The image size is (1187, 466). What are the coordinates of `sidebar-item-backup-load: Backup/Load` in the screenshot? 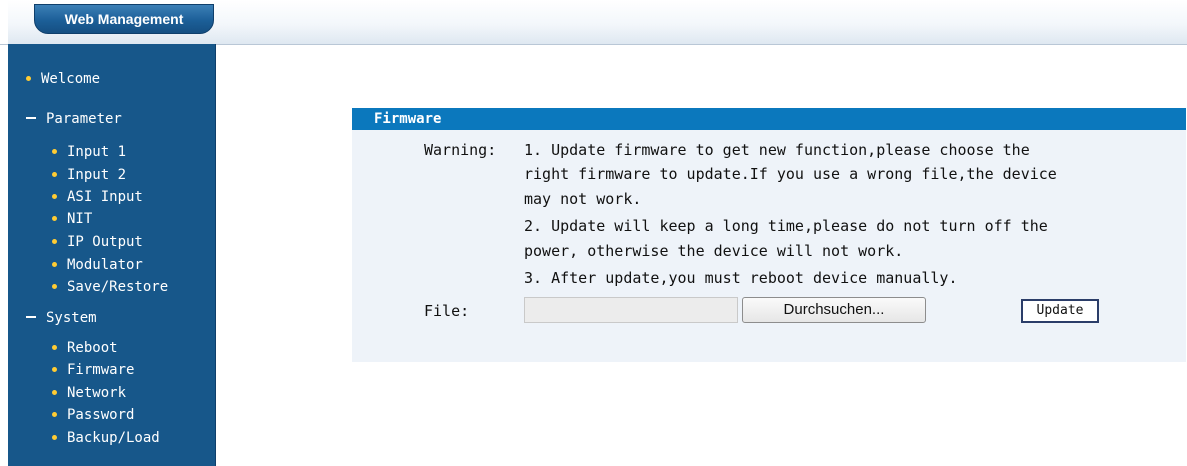 It's located at (106, 438).